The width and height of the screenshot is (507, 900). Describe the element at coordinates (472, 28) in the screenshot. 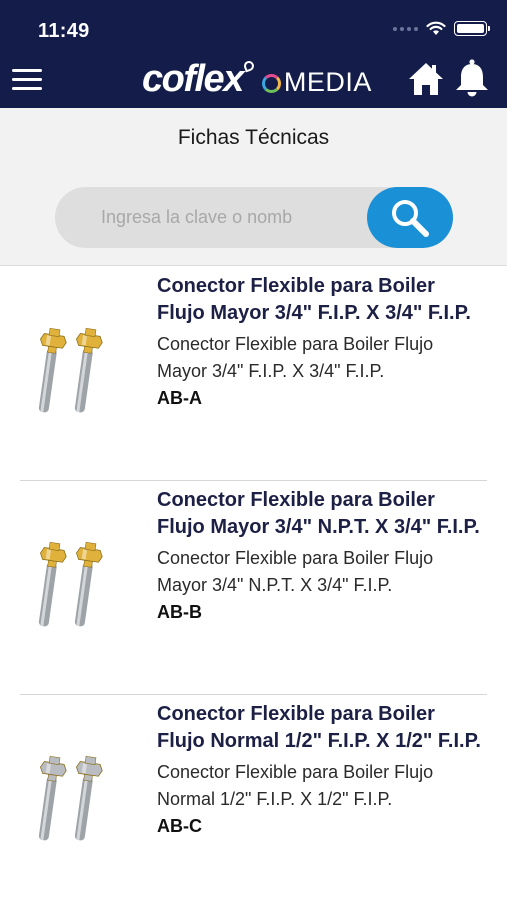

I see `battery-icon` at that location.